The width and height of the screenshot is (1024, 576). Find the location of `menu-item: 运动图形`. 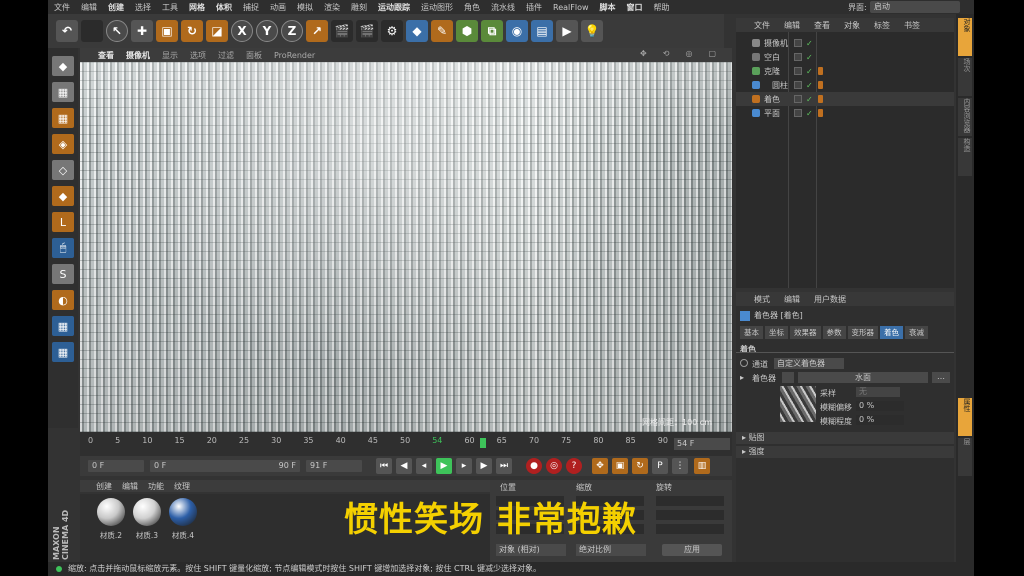

menu-item: 运动图形 is located at coordinates (437, 7).